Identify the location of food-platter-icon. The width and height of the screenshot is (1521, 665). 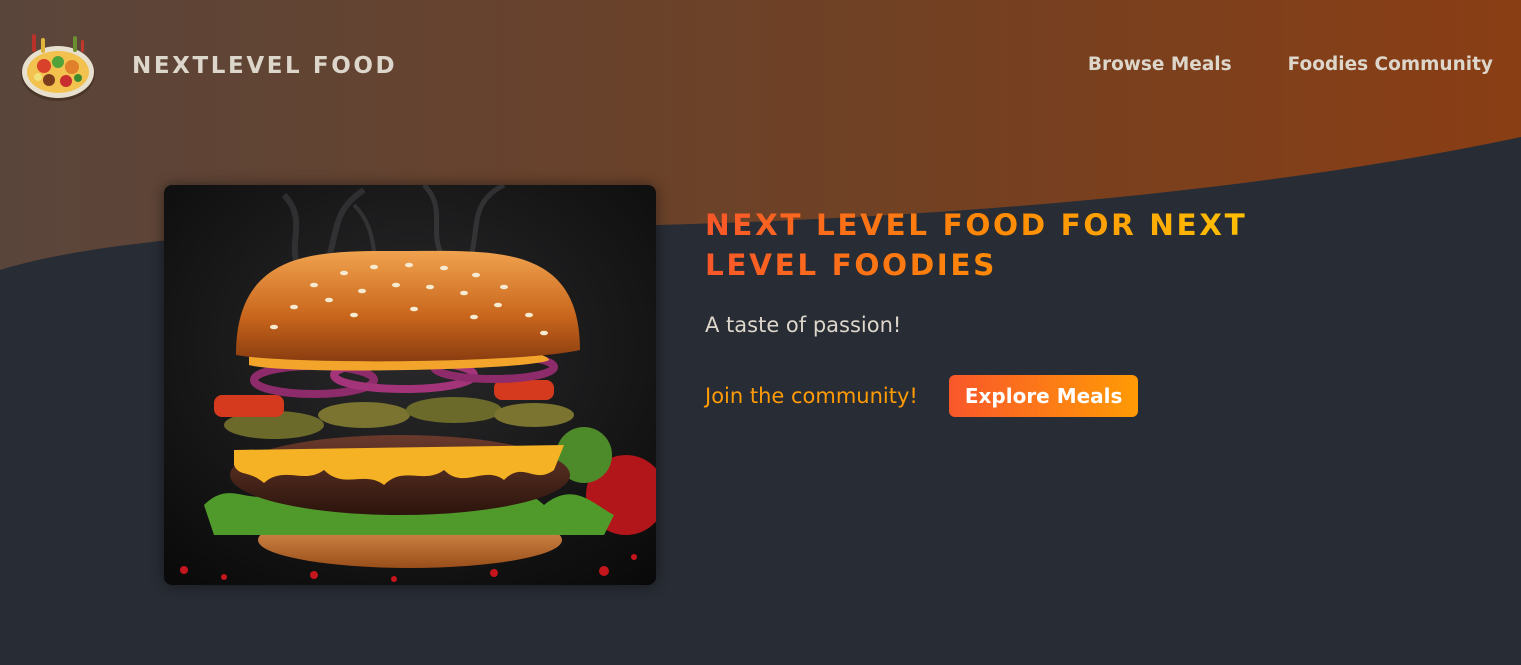
(58, 67).